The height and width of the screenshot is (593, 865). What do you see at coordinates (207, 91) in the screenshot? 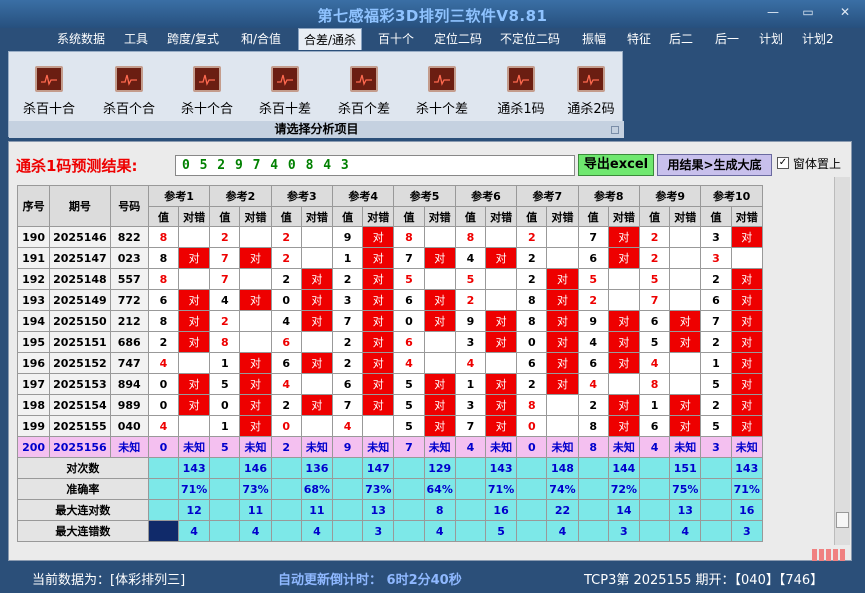
I see `tool-button-3: 杀十个合` at bounding box center [207, 91].